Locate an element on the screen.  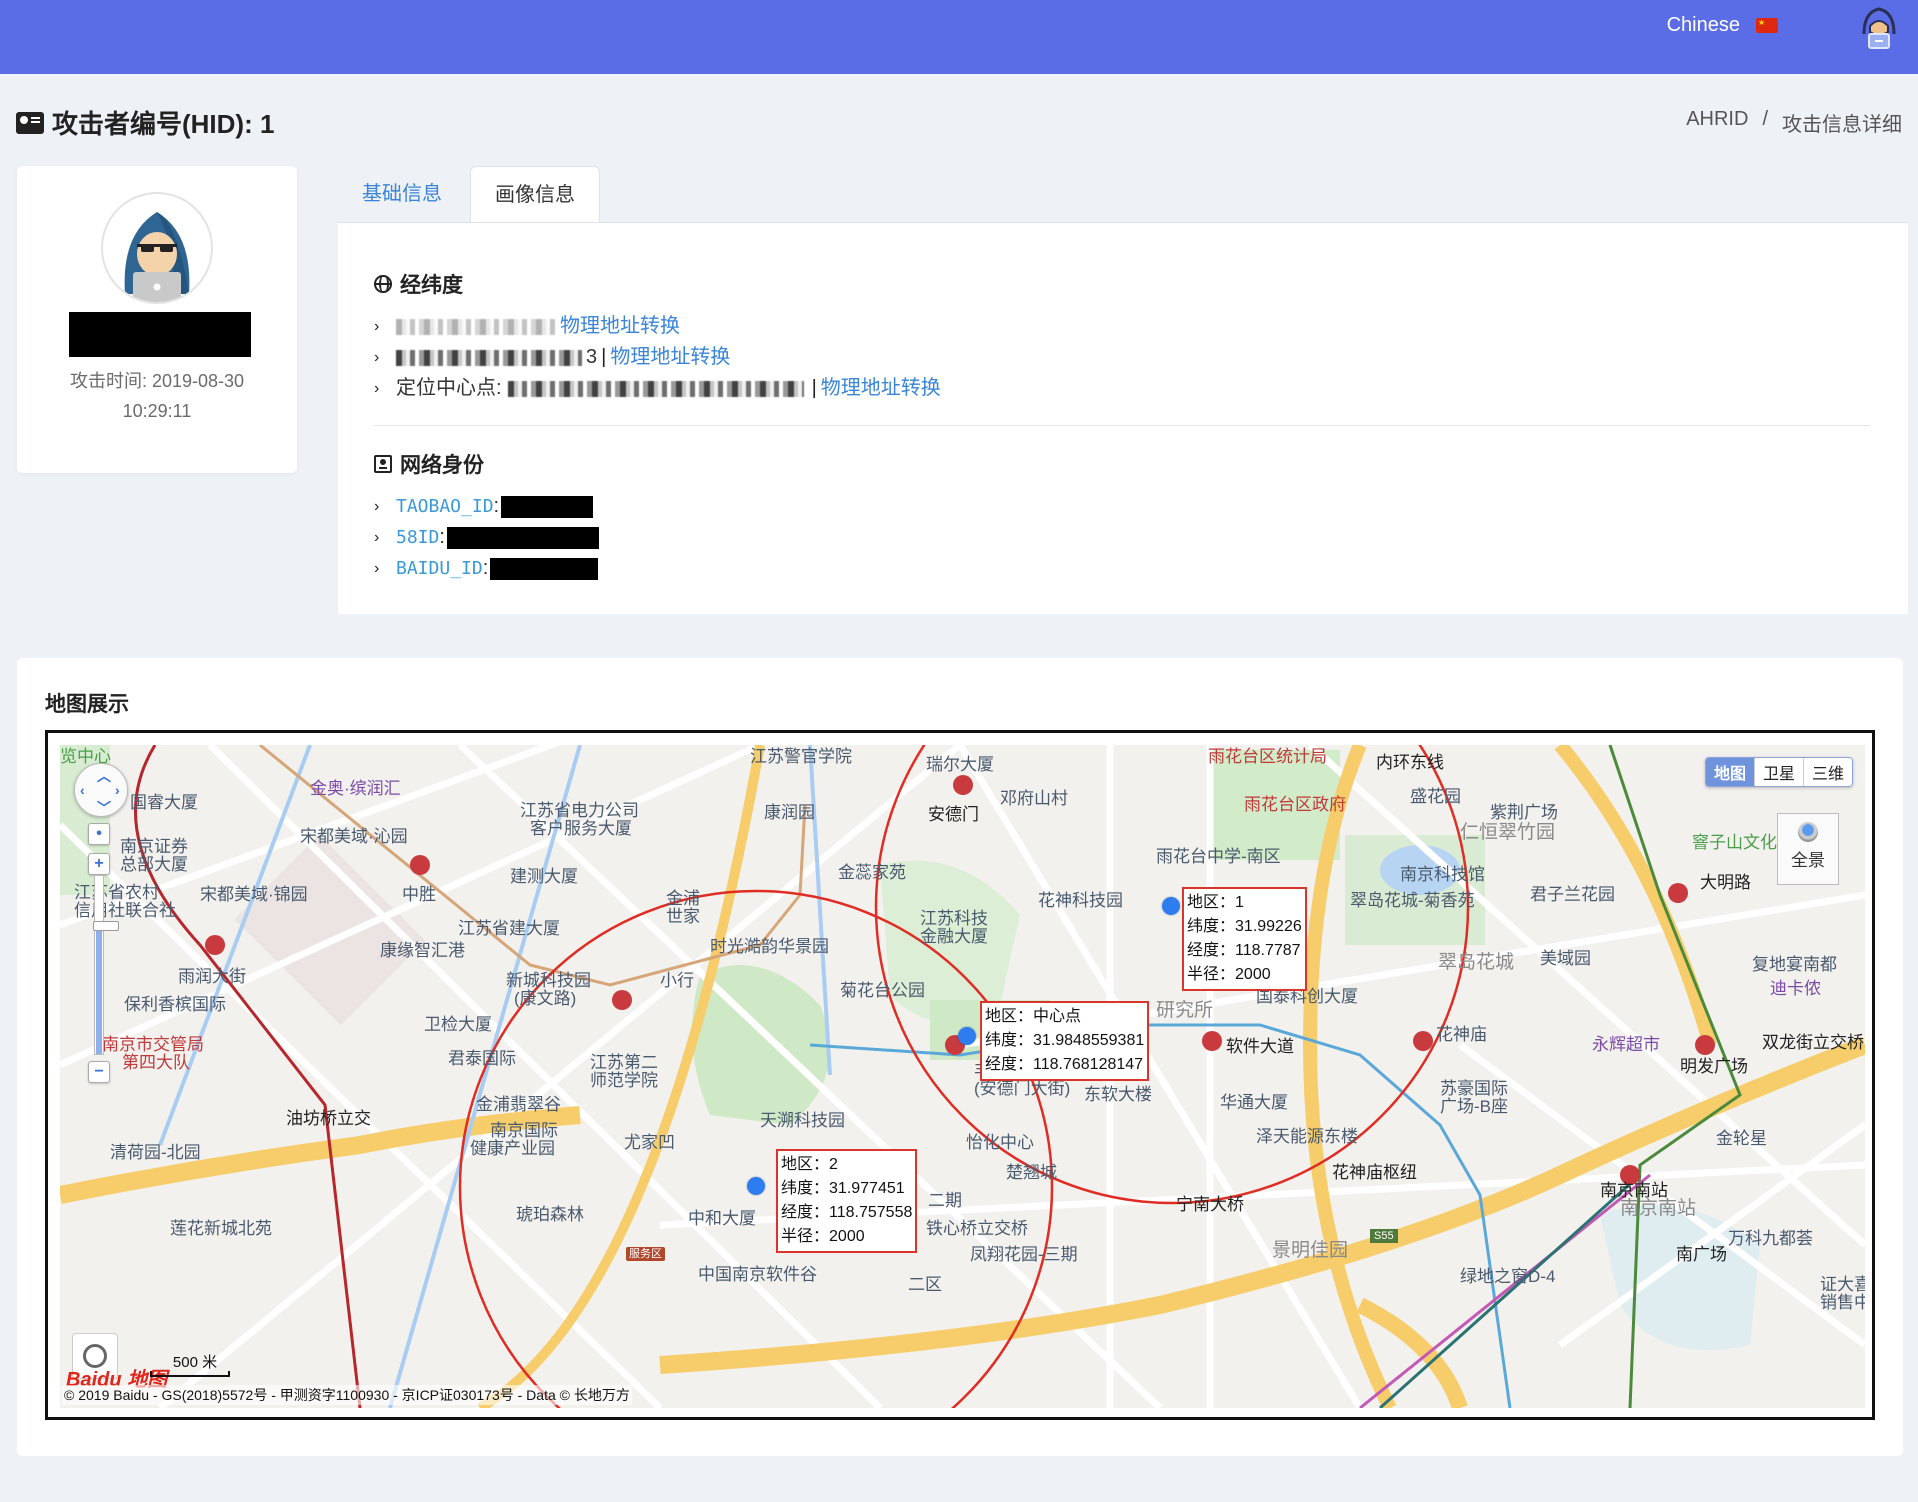
poi-label: 琥珀森林 is located at coordinates (550, 1215).